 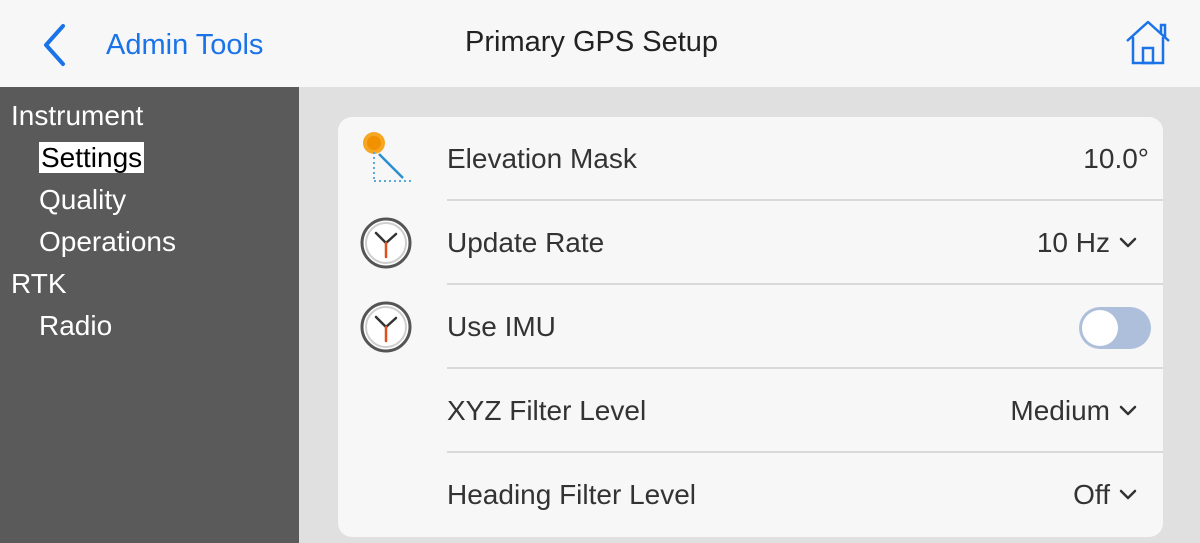 I want to click on update-rate-dropdown: 10 Hz, so click(x=1093, y=243).